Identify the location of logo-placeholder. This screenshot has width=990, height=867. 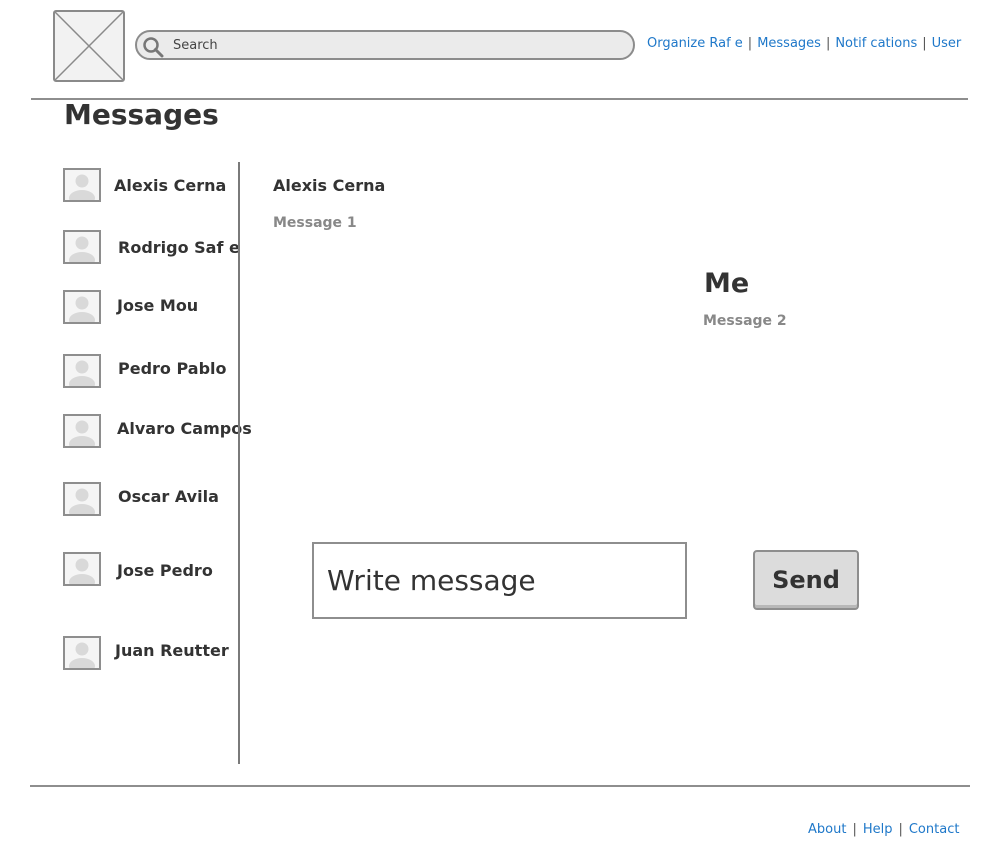
(89, 46).